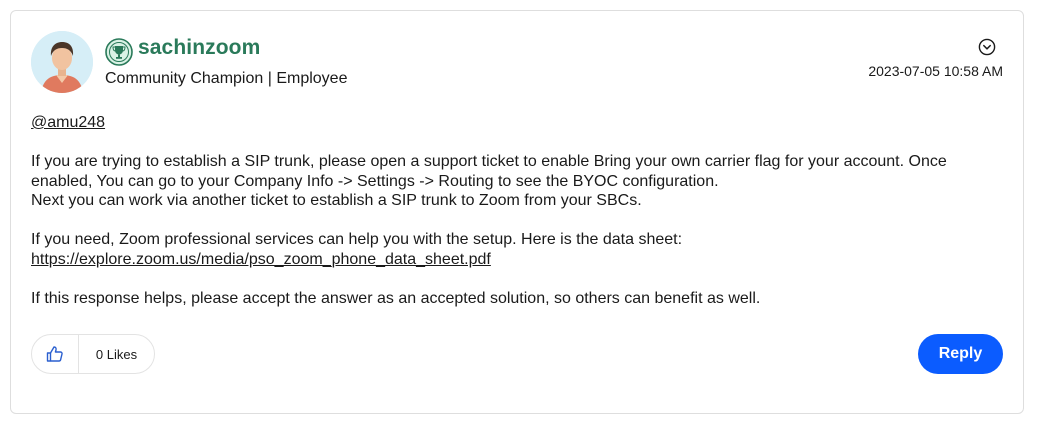  Describe the element at coordinates (960, 354) in the screenshot. I see `reply-button: Reply` at that location.